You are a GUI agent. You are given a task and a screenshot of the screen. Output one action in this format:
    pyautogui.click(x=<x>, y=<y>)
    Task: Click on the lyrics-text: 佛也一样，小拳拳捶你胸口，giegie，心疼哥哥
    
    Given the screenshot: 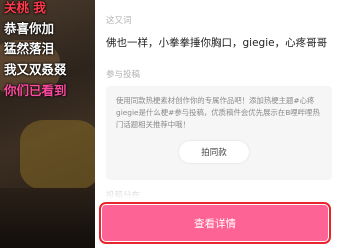 What is the action you would take?
    pyautogui.click(x=217, y=43)
    